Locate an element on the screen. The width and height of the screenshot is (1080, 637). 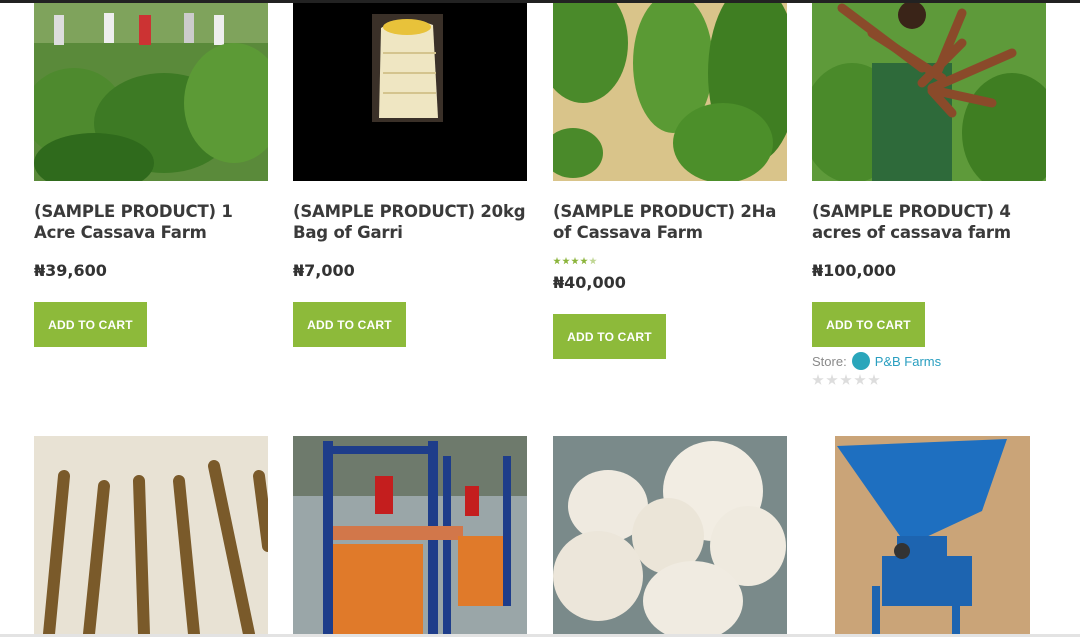
product-image-cassava-stems is located at coordinates (151, 535).